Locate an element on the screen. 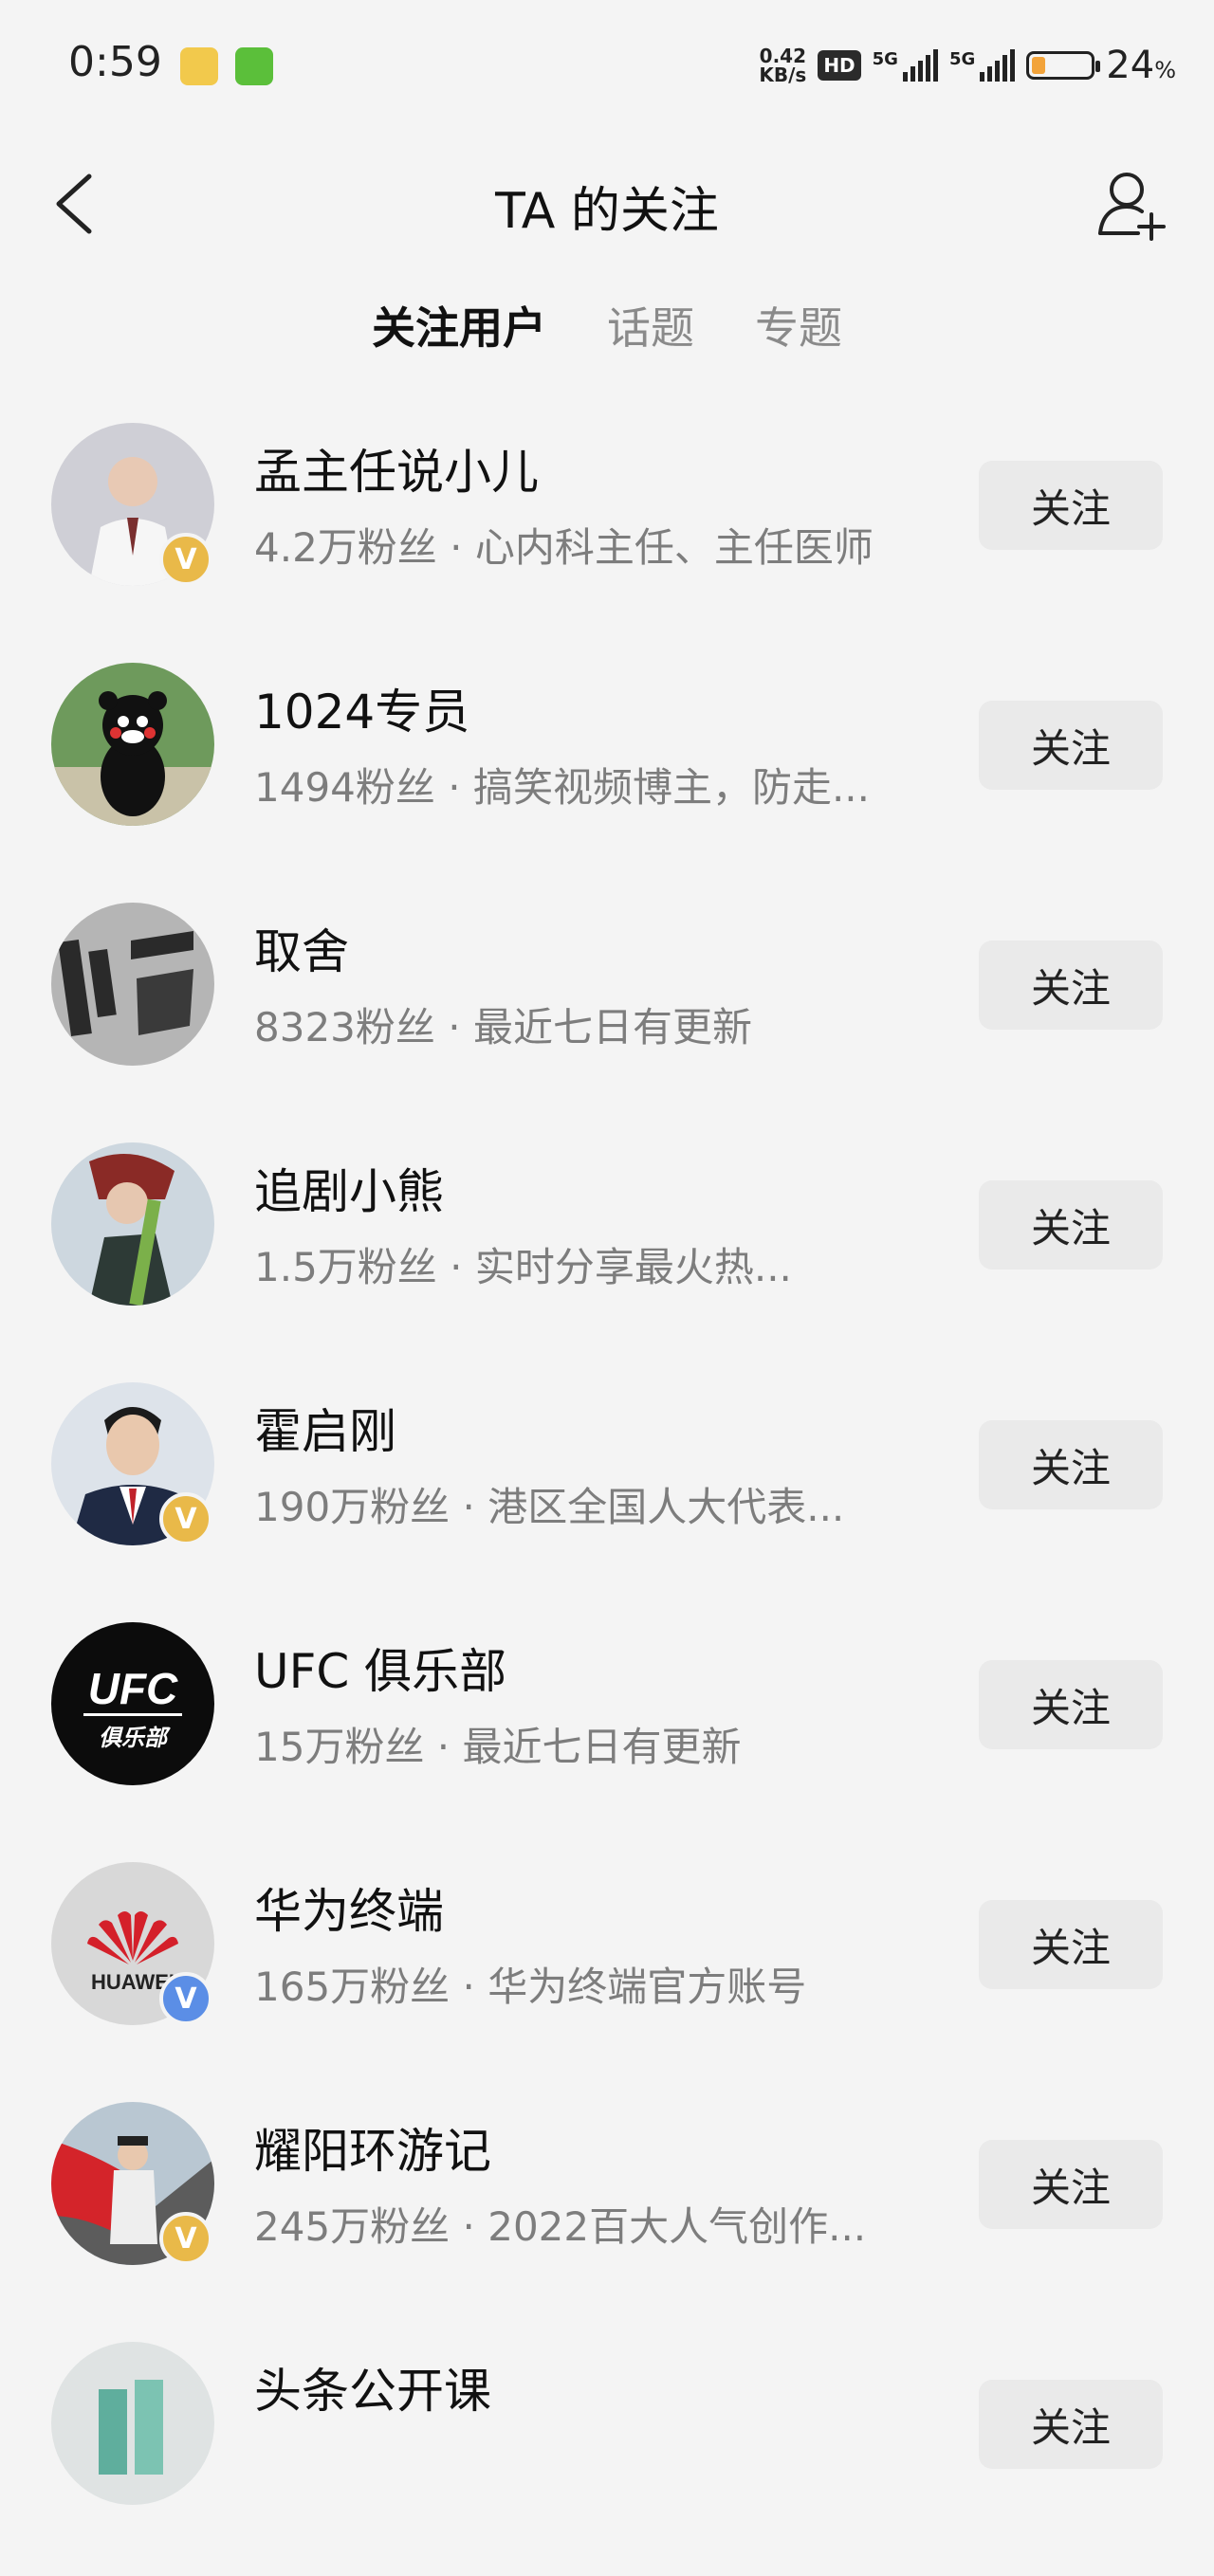 Image resolution: width=1214 pixels, height=2576 pixels. list-item: V 孟主任说小儿 4.2万粉丝 · 心内科主任、主任医师 关注 is located at coordinates (607, 537).